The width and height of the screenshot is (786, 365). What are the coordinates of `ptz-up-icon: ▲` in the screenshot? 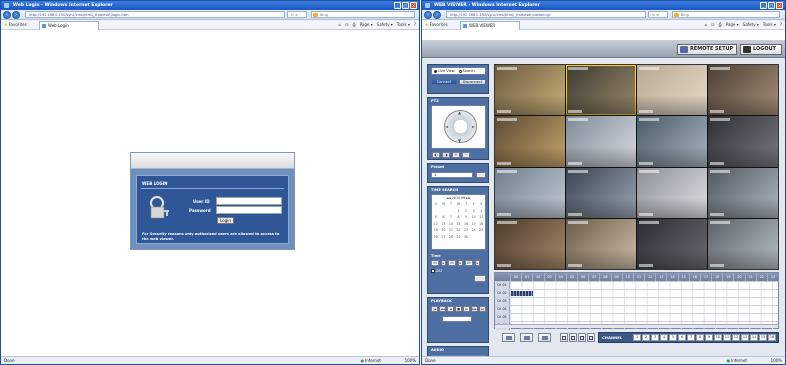 It's located at (459, 112).